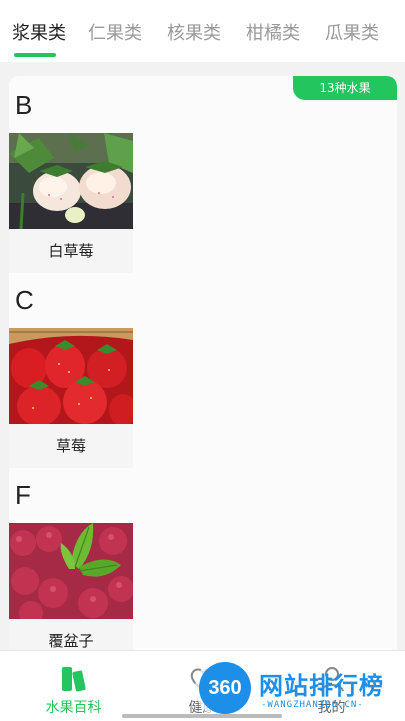  What do you see at coordinates (202, 716) in the screenshot?
I see `home-indicator` at bounding box center [202, 716].